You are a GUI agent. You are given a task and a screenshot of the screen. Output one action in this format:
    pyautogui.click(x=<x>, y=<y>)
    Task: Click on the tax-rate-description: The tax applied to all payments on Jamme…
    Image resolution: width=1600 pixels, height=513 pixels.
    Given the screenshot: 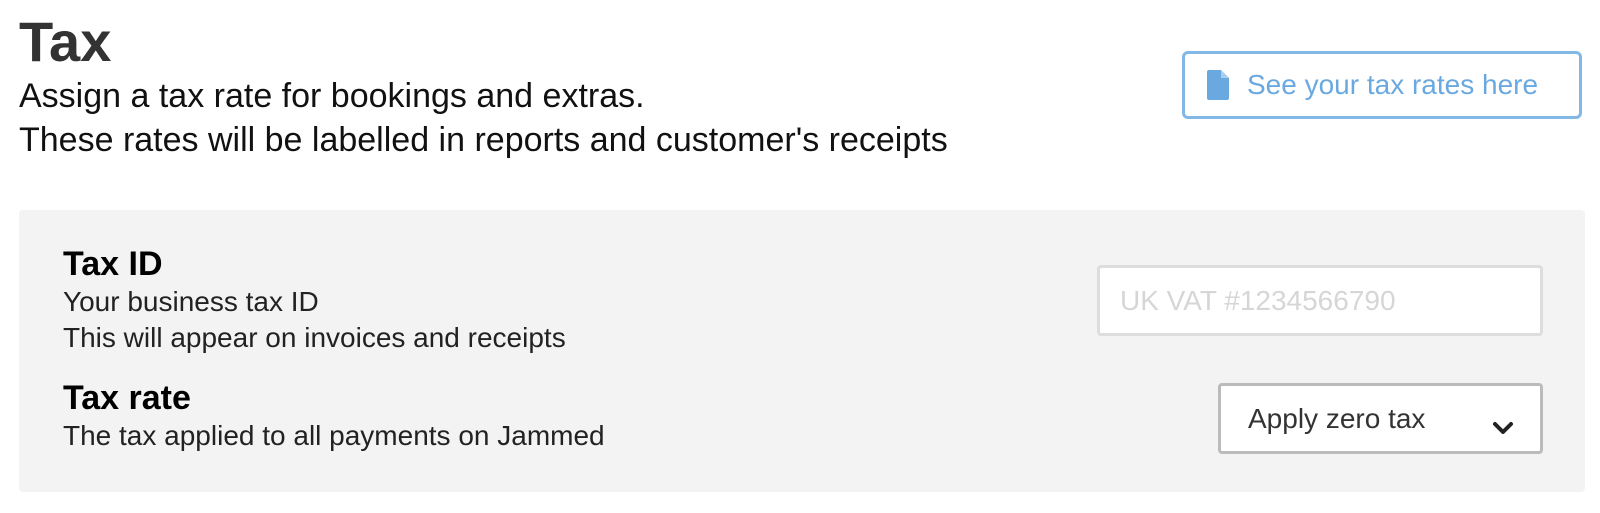 What is the action you would take?
    pyautogui.click(x=334, y=435)
    